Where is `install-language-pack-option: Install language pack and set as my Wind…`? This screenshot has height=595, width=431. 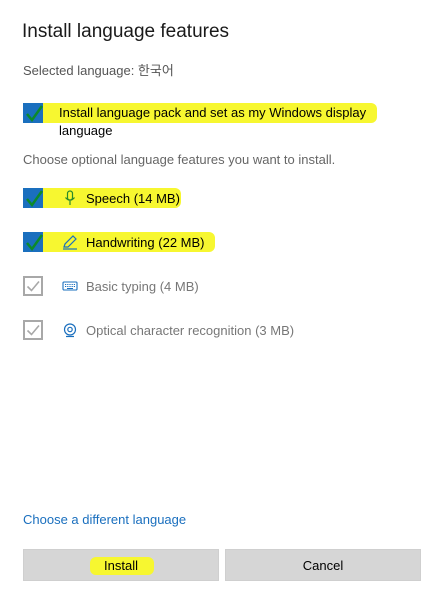 install-language-pack-option: Install language pack and set as my Wind… is located at coordinates (194, 121).